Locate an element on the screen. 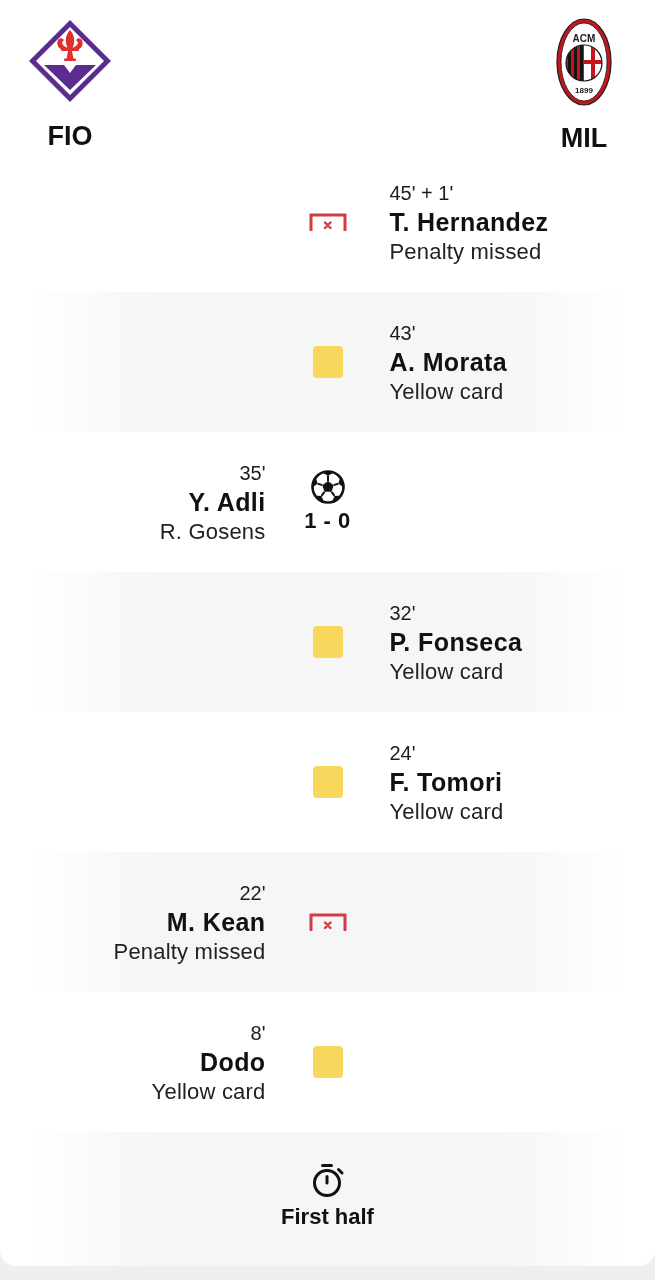 The height and width of the screenshot is (1280, 655). team-code: FIO is located at coordinates (70, 136).